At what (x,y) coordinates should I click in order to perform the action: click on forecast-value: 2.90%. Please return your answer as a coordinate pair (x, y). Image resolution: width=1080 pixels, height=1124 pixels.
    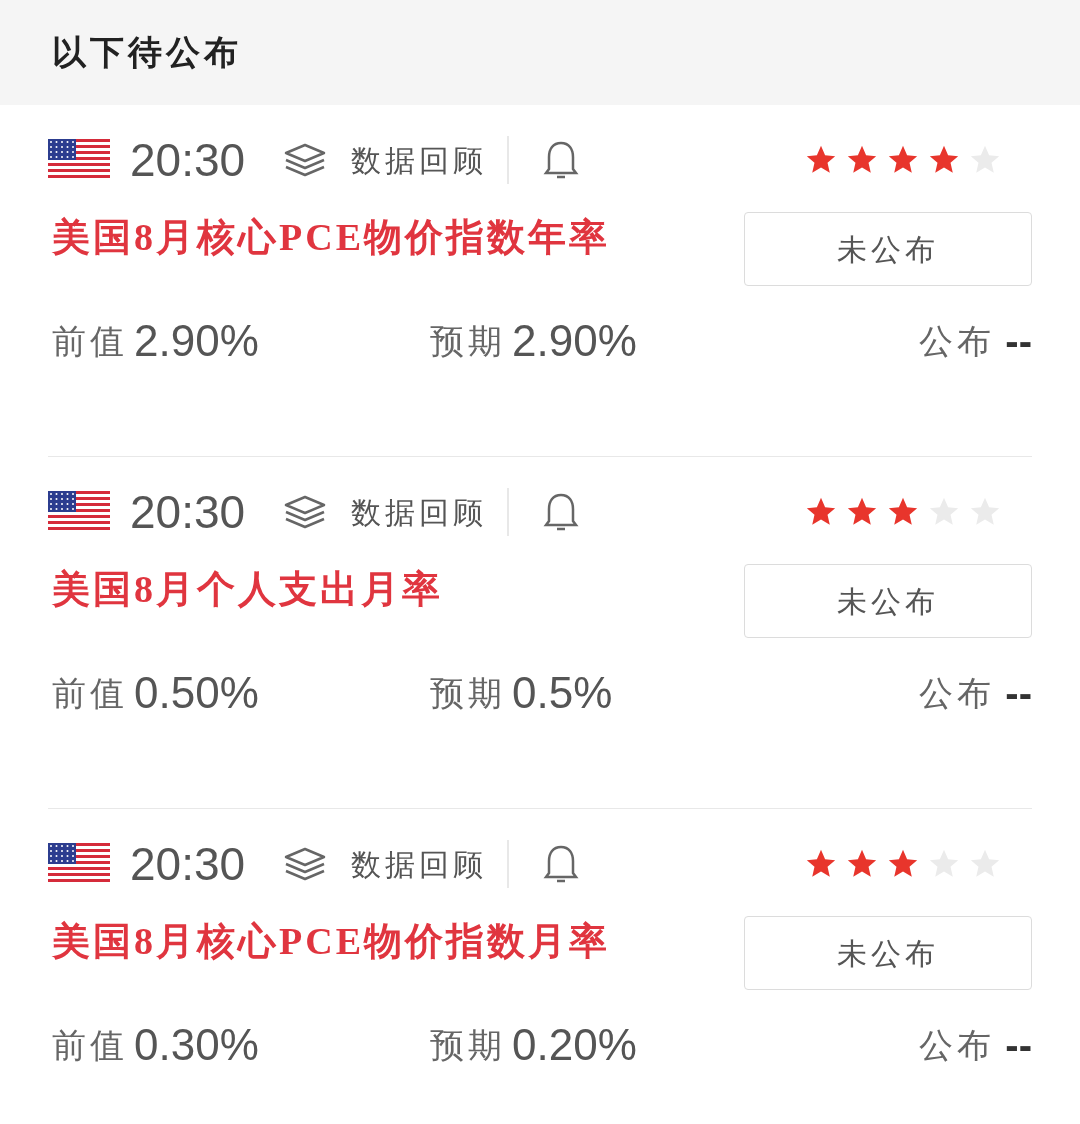
    Looking at the image, I should click on (574, 341).